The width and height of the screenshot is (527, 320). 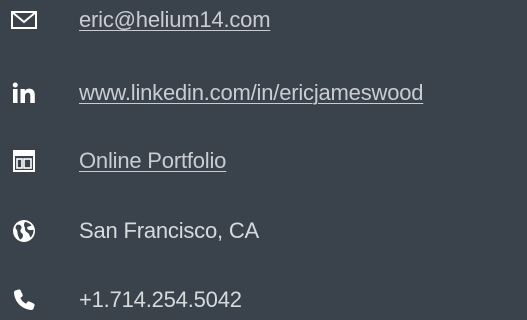 I want to click on envelope-icon, so click(x=24, y=20).